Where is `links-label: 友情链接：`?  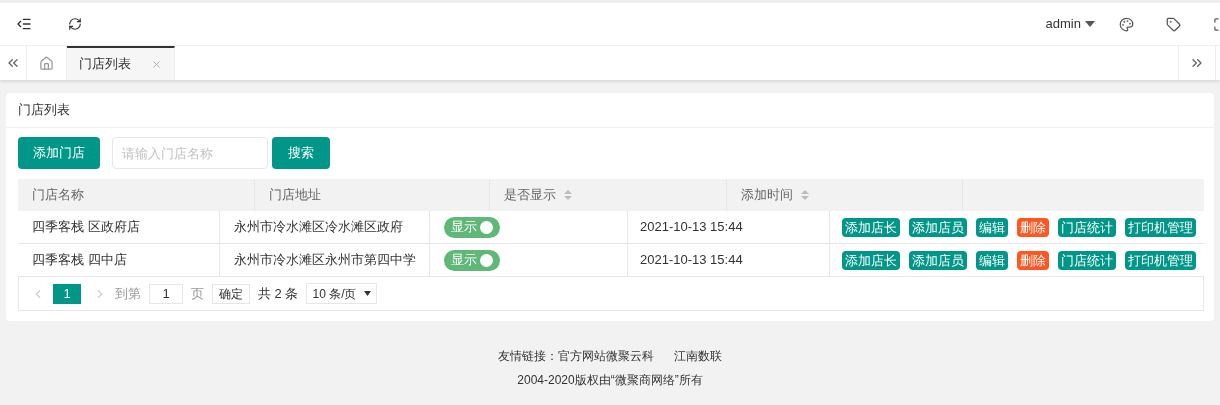
links-label: 友情链接： is located at coordinates (528, 356).